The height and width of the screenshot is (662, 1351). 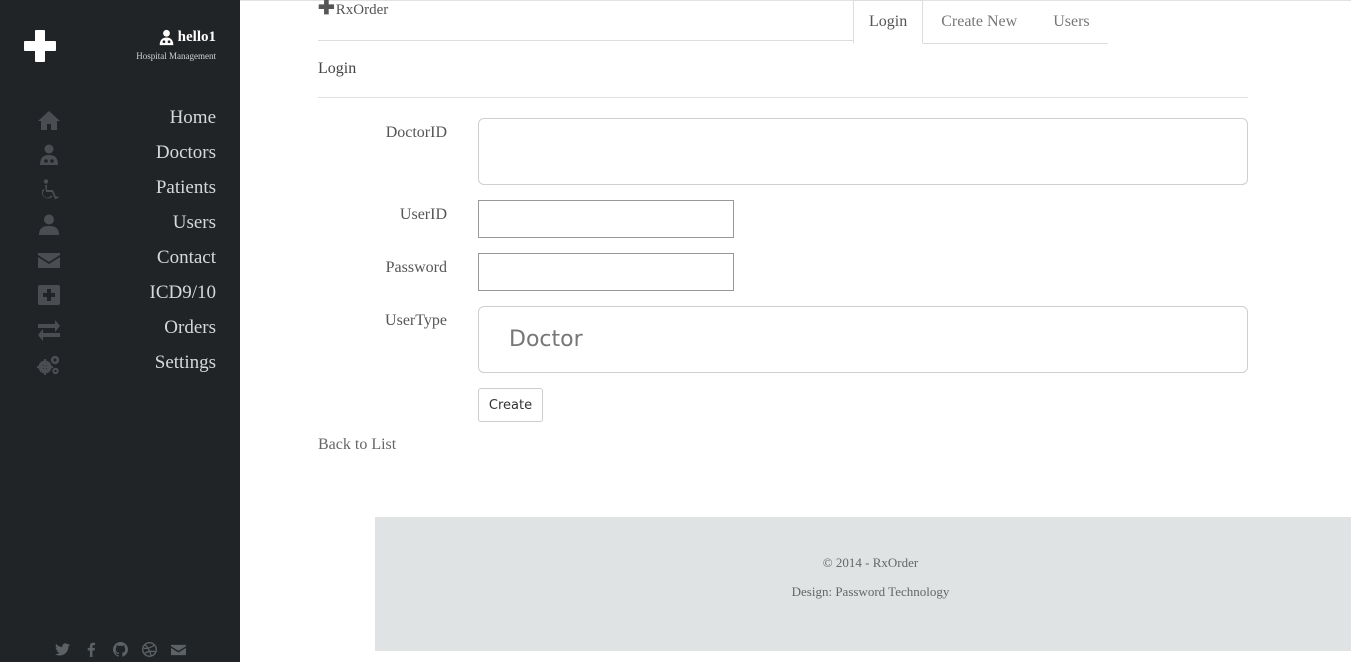 What do you see at coordinates (120, 189) in the screenshot?
I see `sidebar-item-patients: Patients` at bounding box center [120, 189].